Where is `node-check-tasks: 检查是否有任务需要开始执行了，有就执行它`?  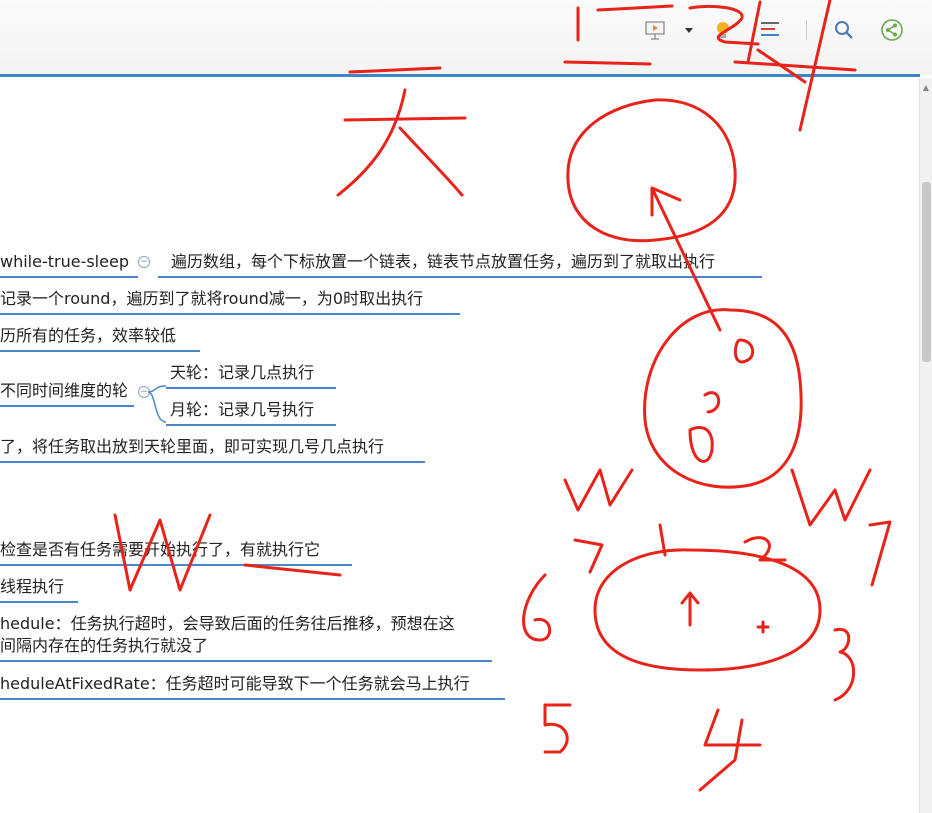
node-check-tasks: 检查是否有任务需要开始执行了，有就执行它 is located at coordinates (160, 550).